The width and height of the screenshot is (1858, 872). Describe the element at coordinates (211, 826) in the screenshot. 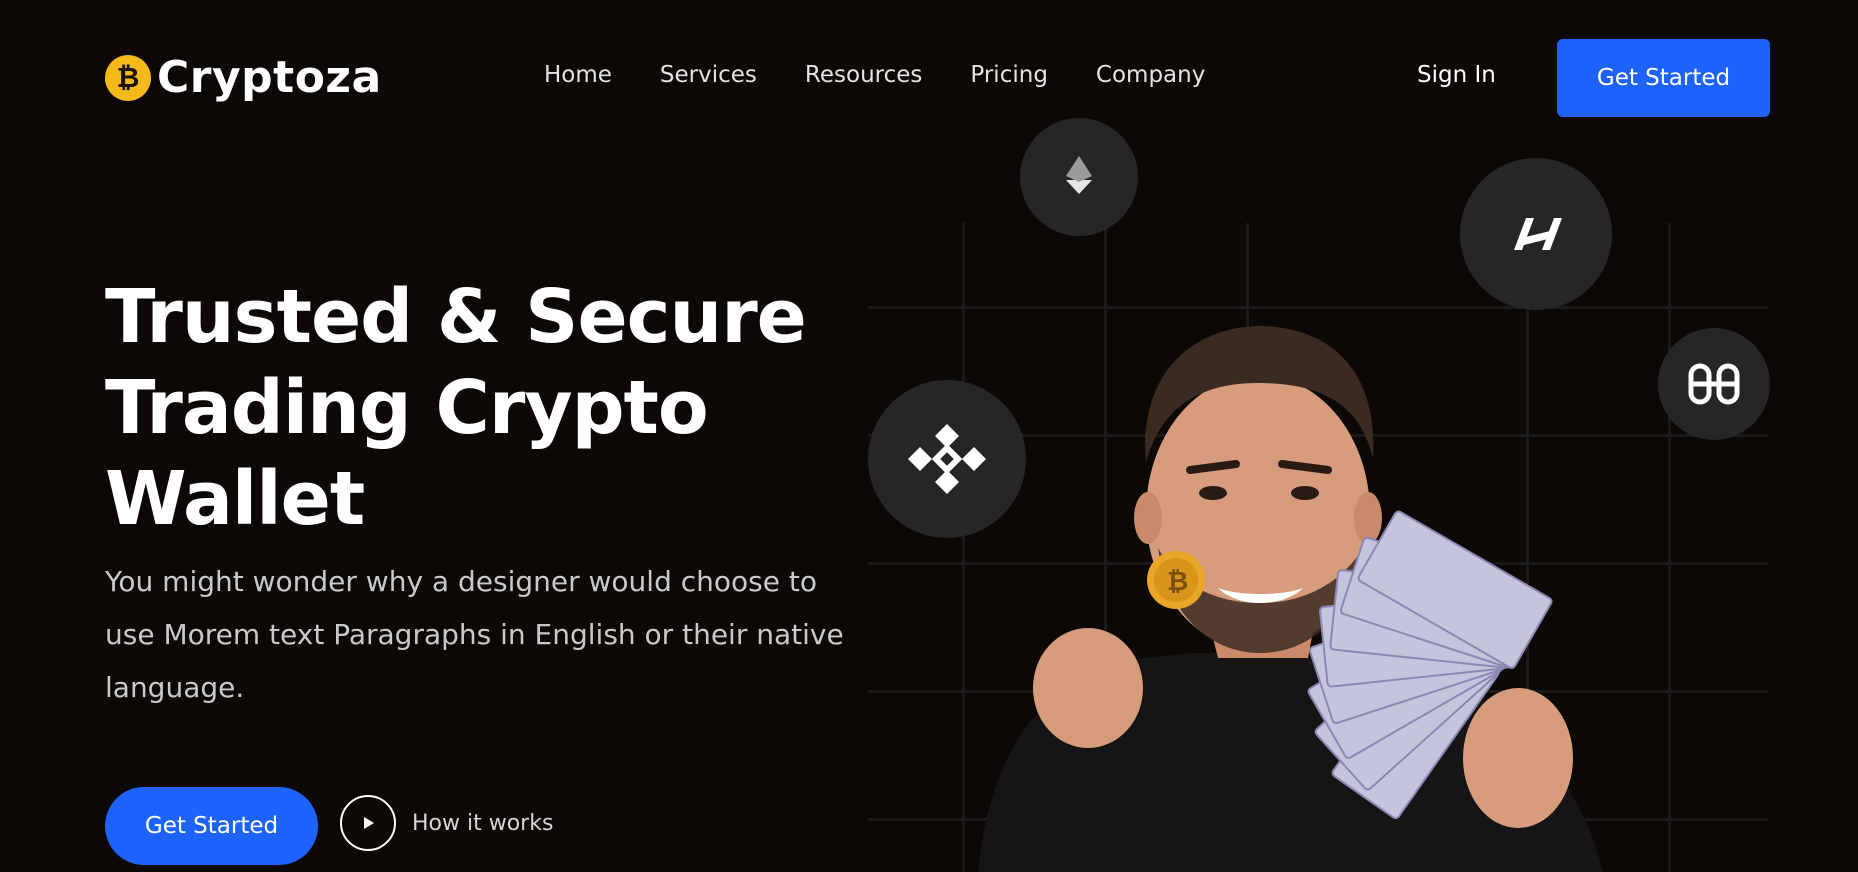

I see `hero-get-started-button: Get Started` at that location.